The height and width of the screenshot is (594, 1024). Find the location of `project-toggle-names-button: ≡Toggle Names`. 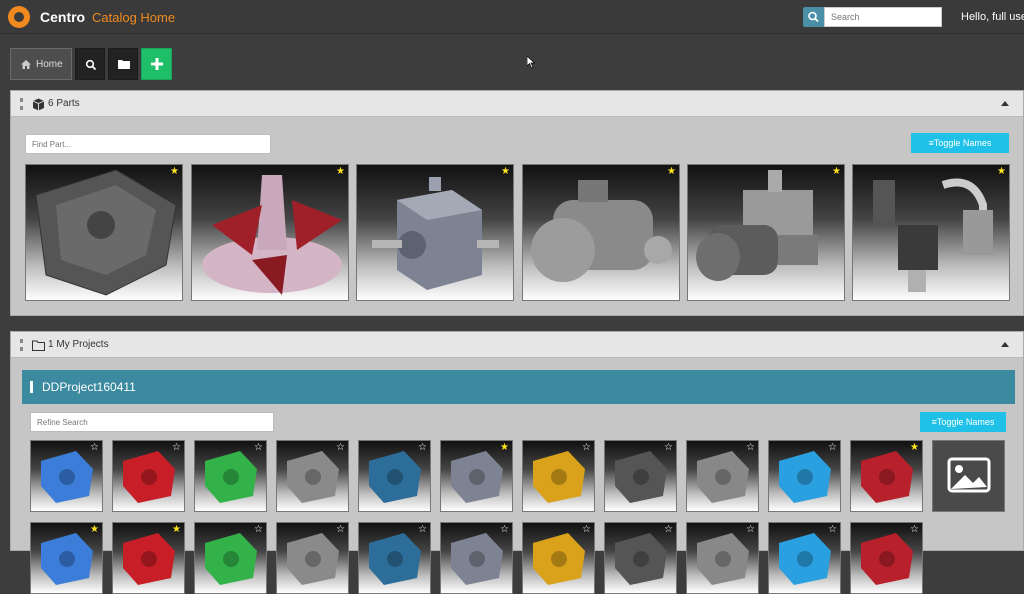

project-toggle-names-button: ≡Toggle Names is located at coordinates (963, 422).